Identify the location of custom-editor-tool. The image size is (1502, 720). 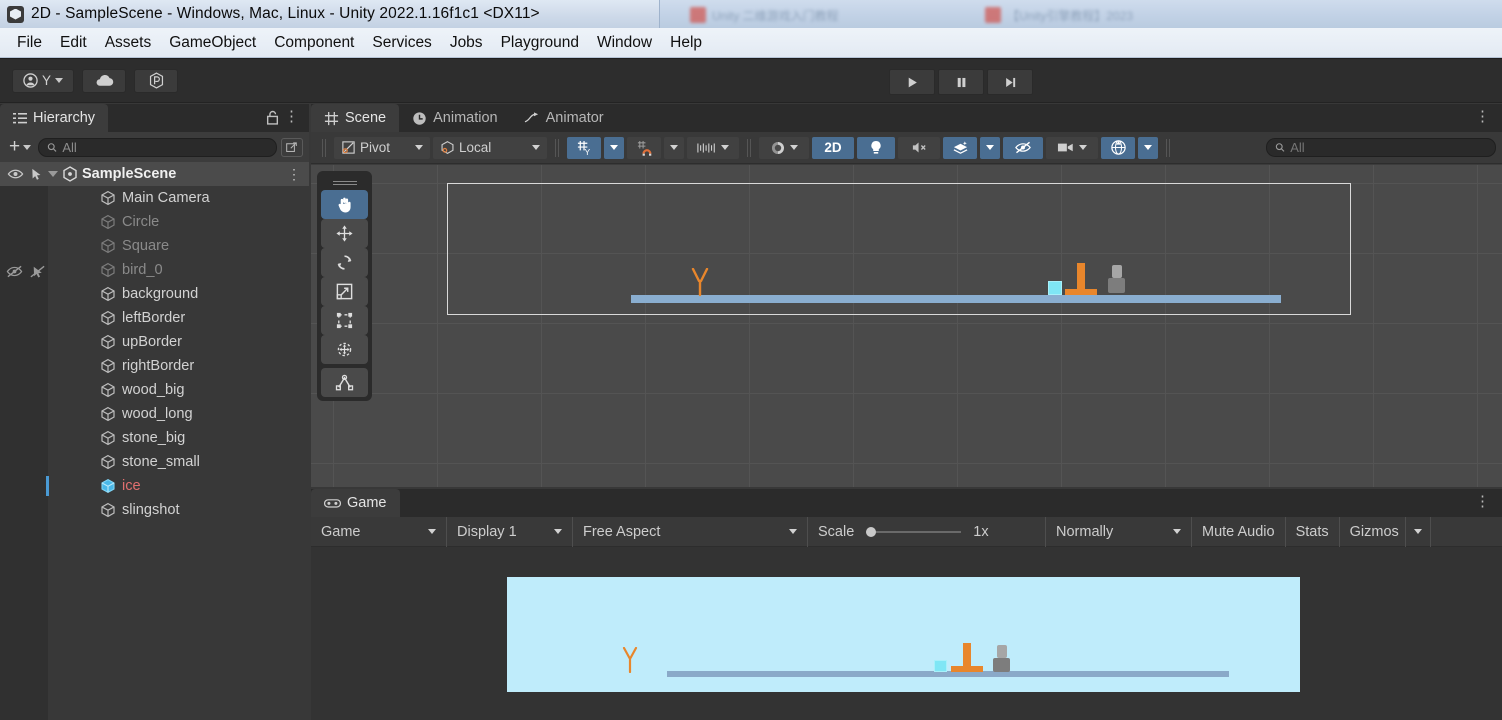
(344, 382).